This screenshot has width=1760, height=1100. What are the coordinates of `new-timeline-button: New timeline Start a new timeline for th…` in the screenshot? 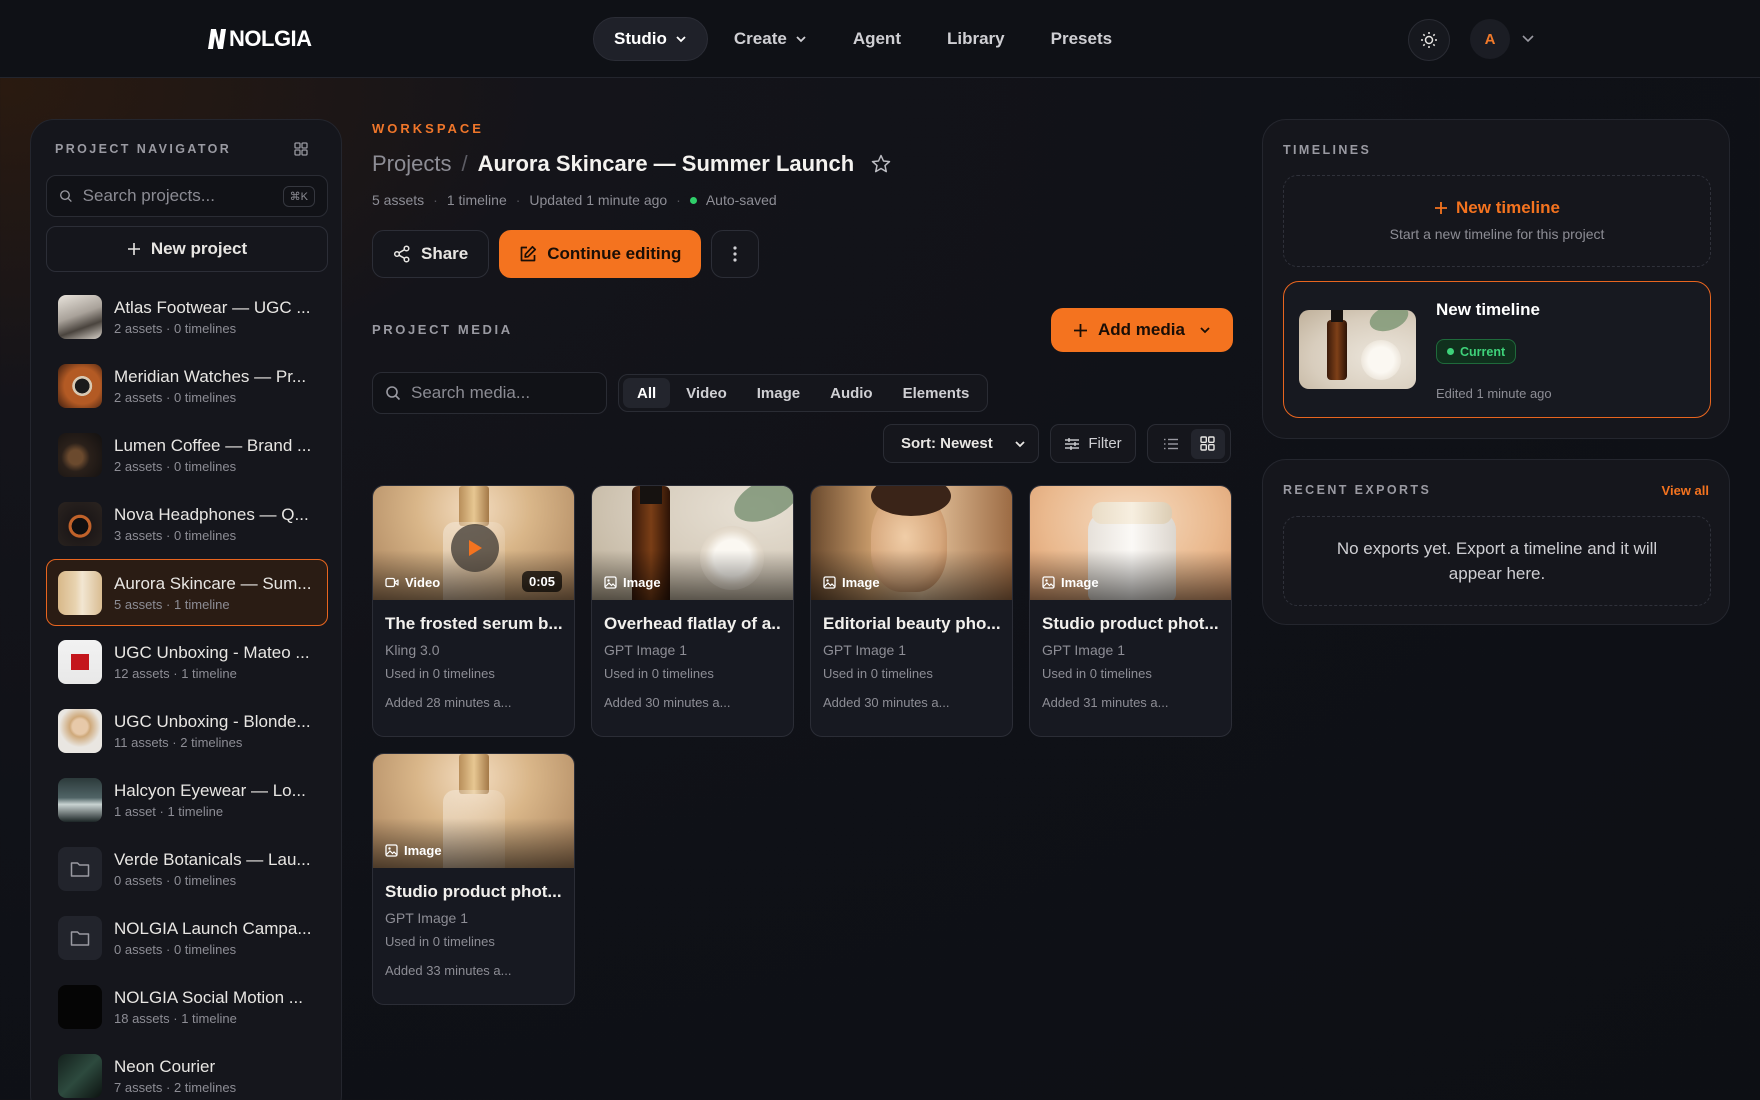 It's located at (1497, 221).